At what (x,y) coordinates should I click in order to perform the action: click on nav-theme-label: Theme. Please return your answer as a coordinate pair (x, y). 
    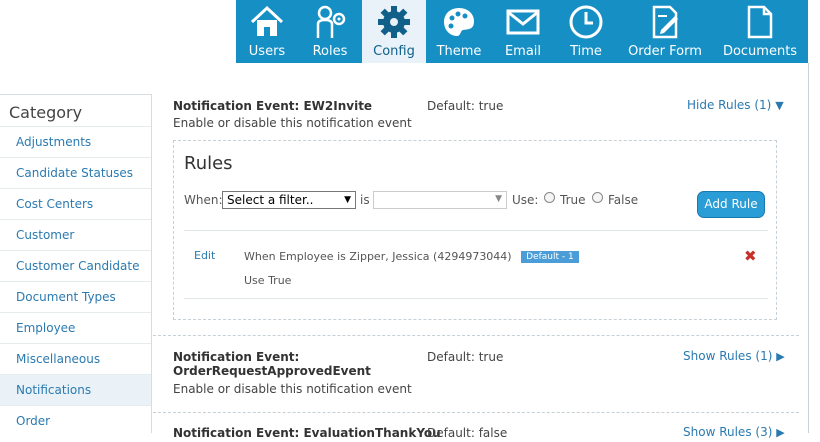
    Looking at the image, I should click on (459, 51).